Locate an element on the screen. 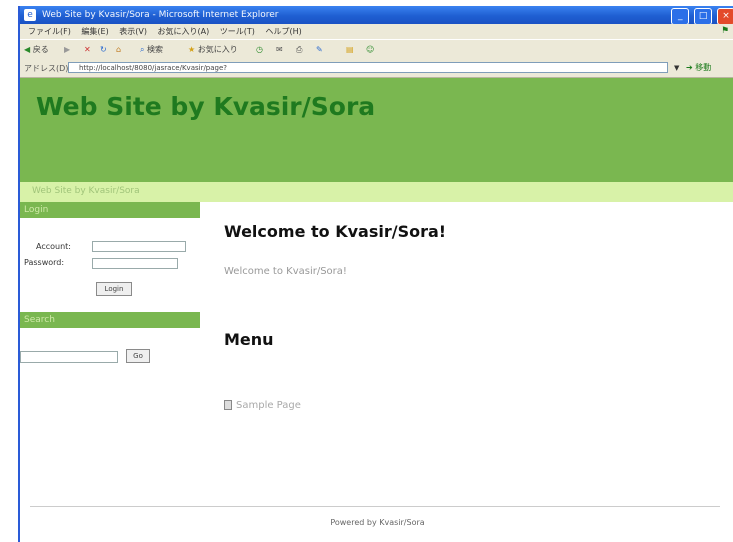  address-dropdown-icon: ▼ is located at coordinates (678, 68).